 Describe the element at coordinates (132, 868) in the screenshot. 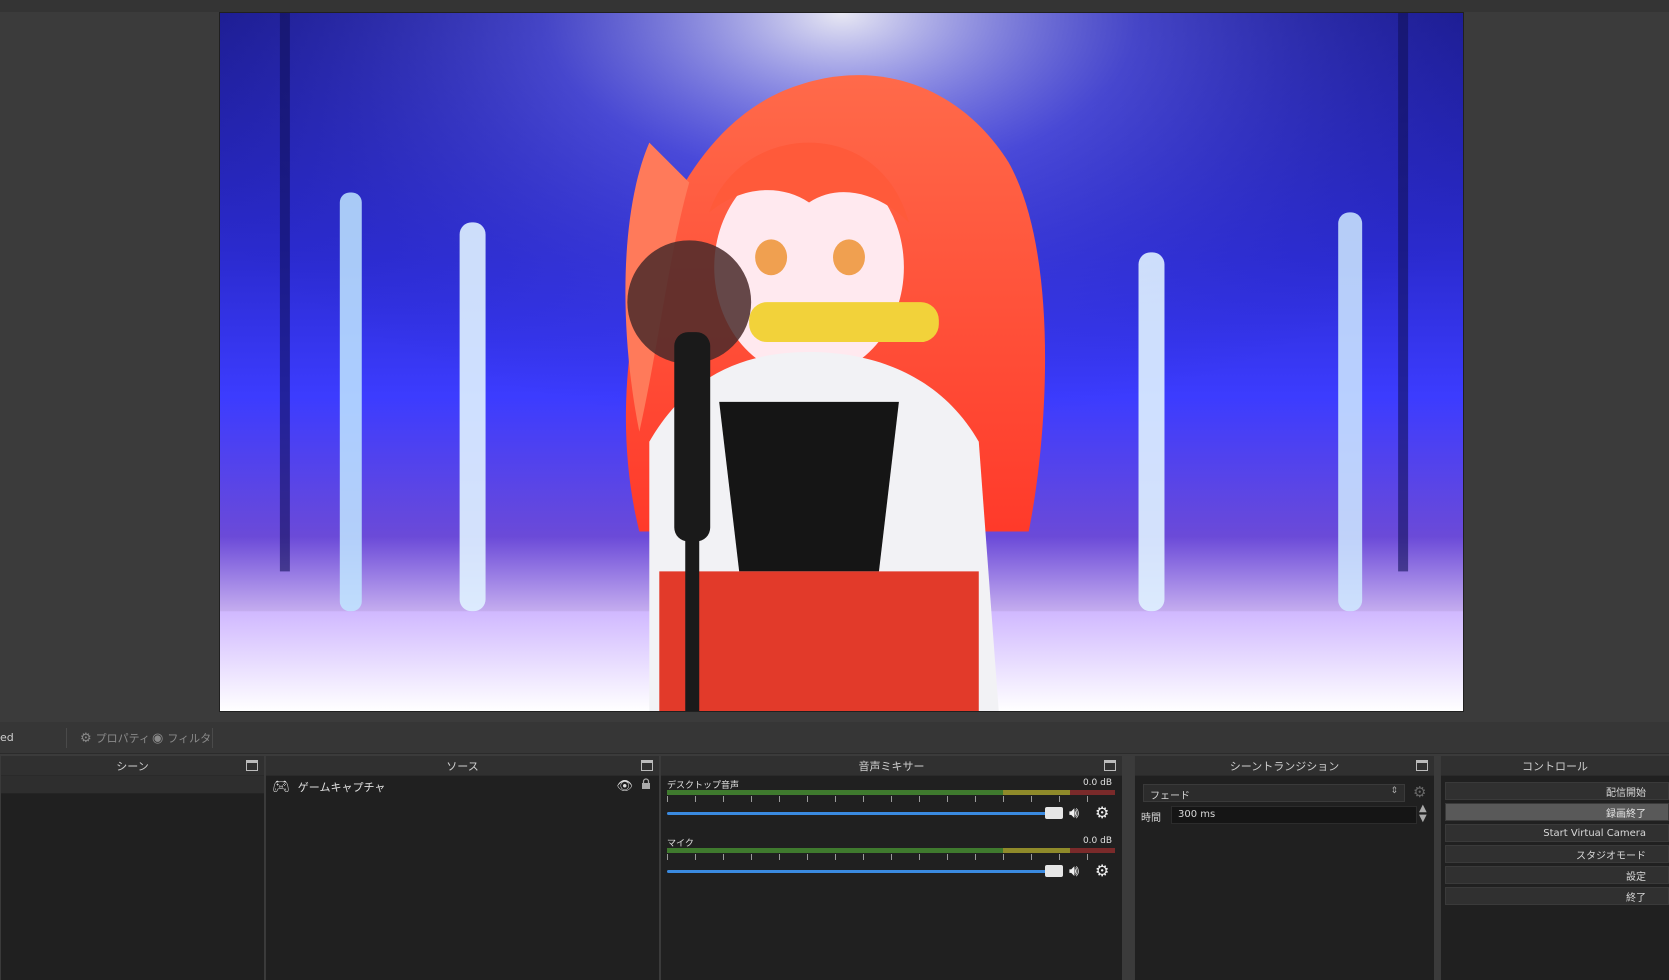

I see `scenes-dock: シーン` at that location.